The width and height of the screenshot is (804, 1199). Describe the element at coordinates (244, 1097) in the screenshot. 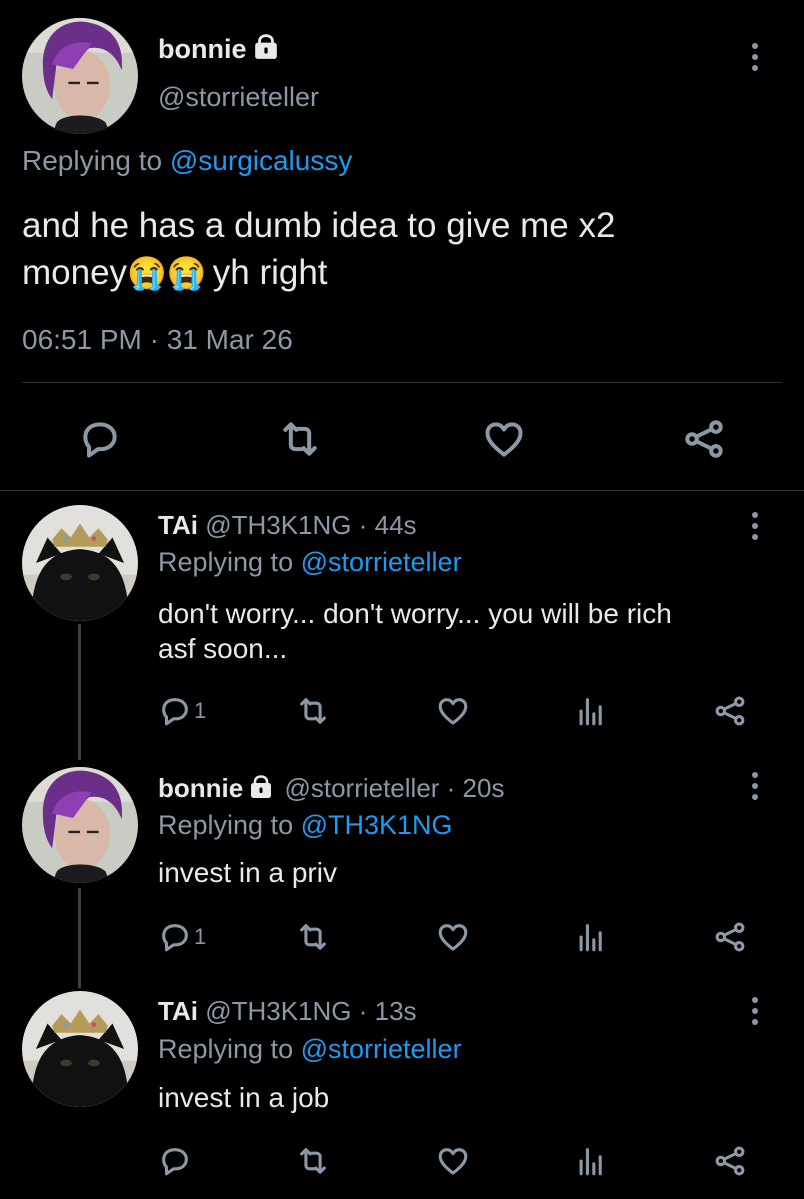

I see `tweet-text: invest in a job` at that location.